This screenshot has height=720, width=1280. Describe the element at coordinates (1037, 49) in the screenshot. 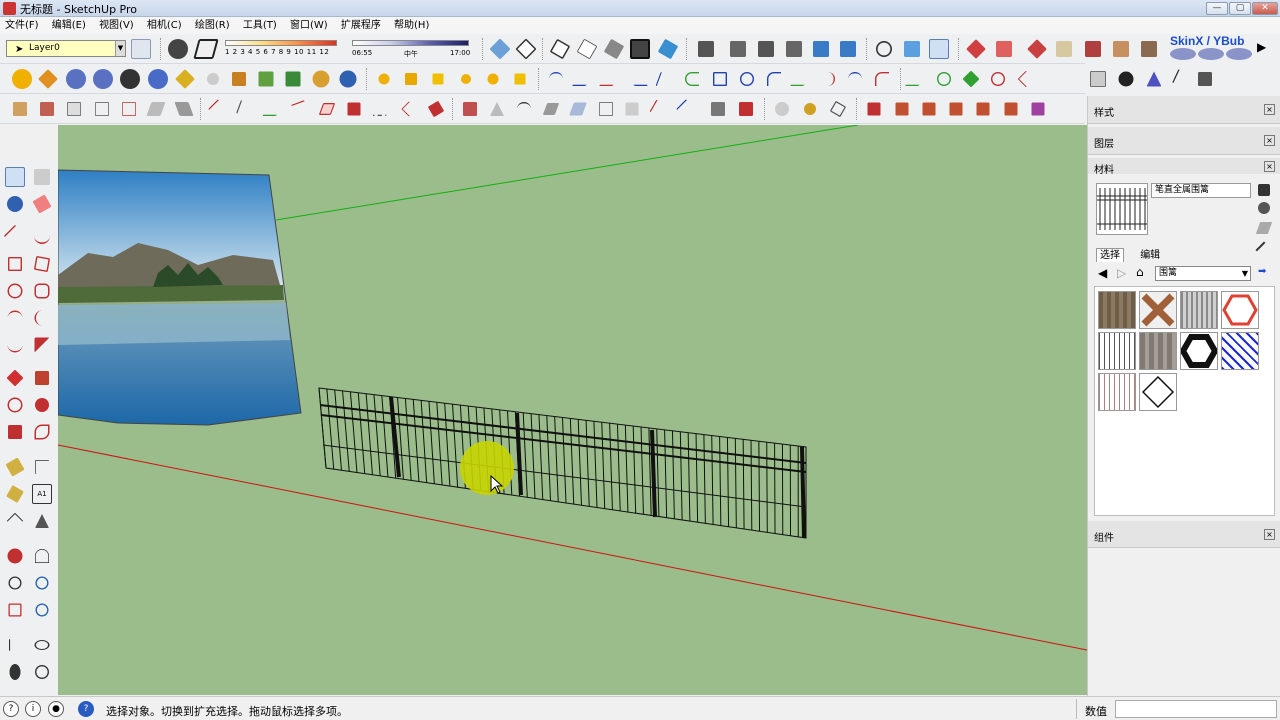

I see `sandbox-icon` at that location.